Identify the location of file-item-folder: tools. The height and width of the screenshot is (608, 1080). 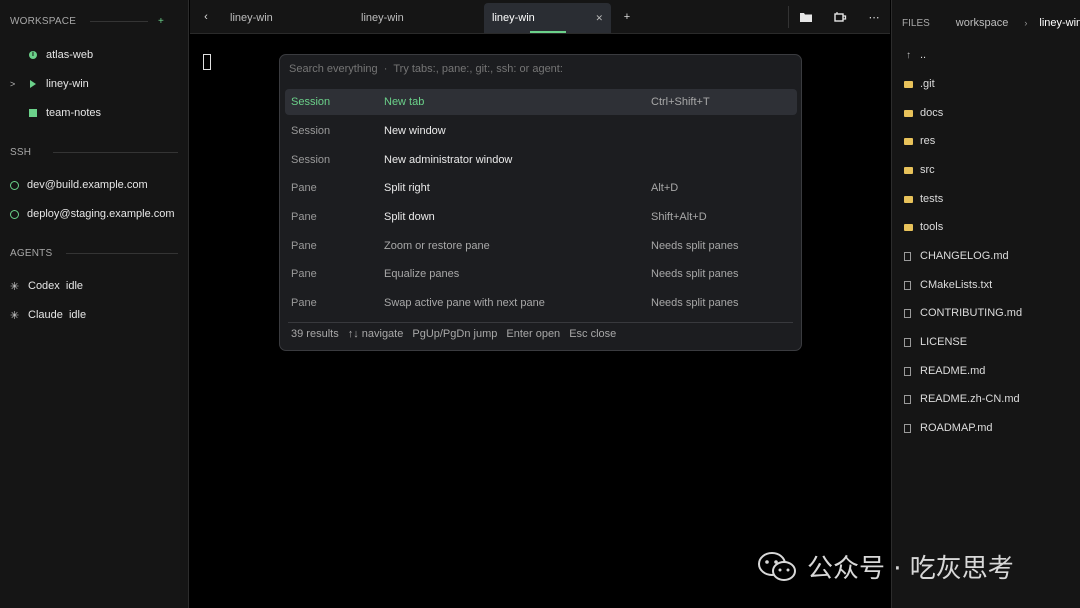
(923, 227).